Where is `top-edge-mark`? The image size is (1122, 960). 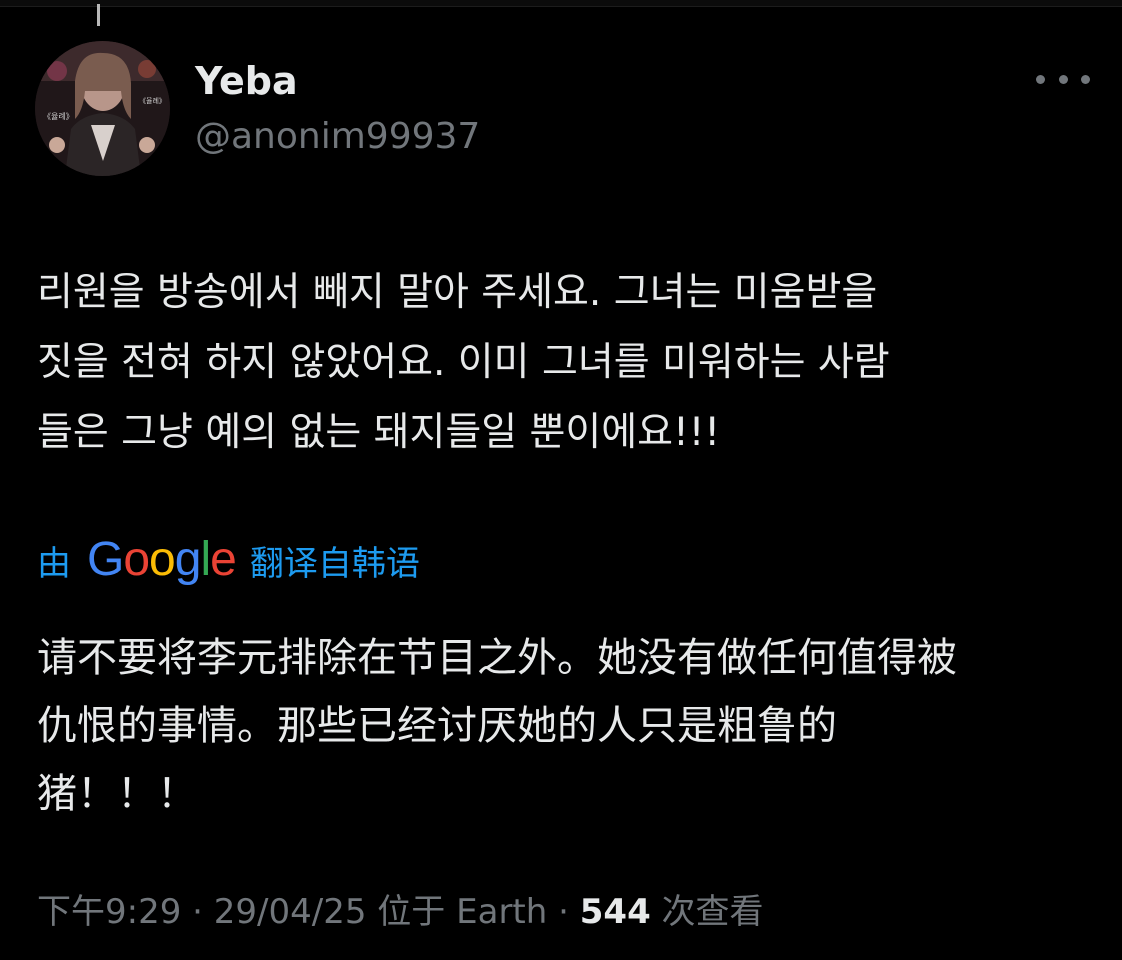 top-edge-mark is located at coordinates (98, 15).